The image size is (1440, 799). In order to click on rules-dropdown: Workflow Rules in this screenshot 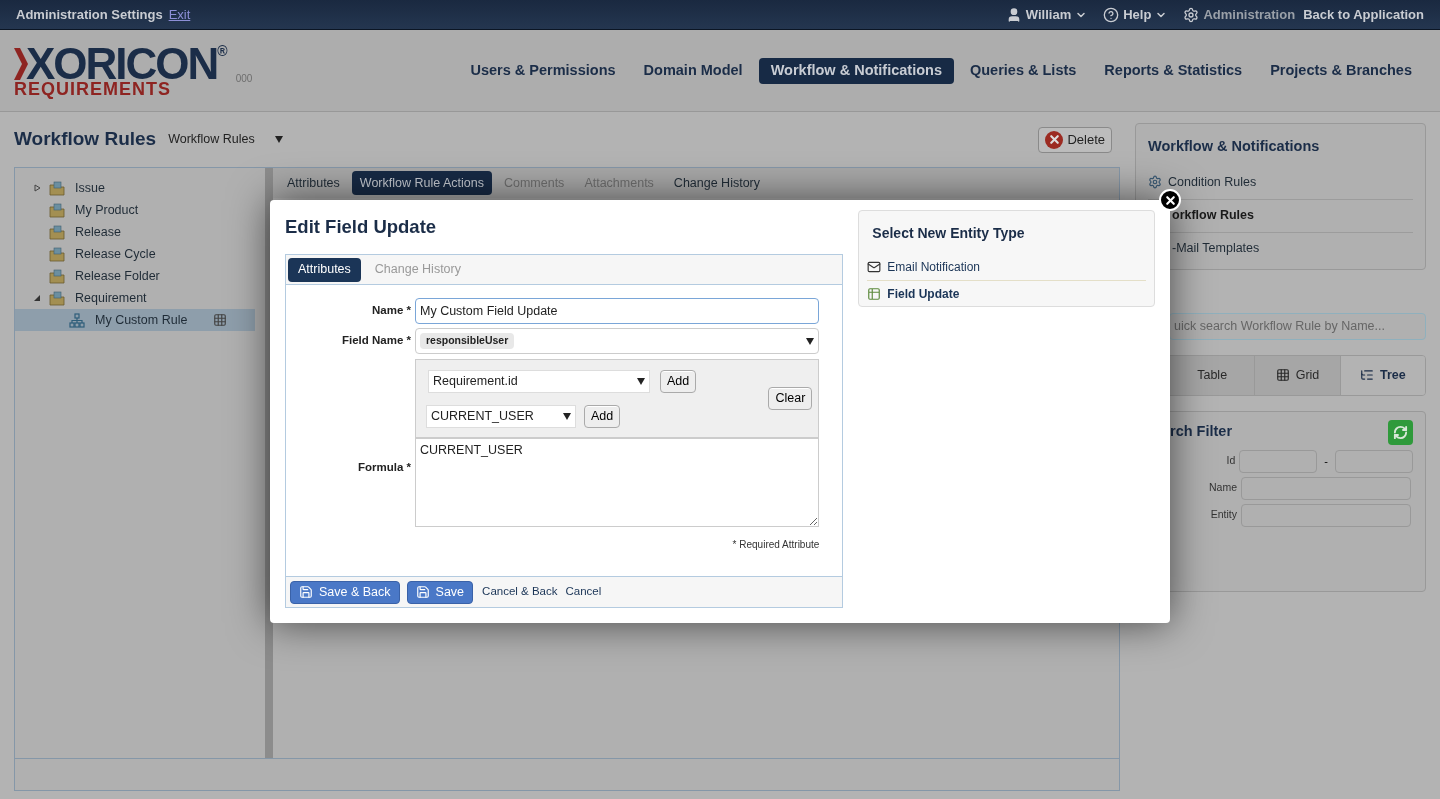, I will do `click(225, 139)`.